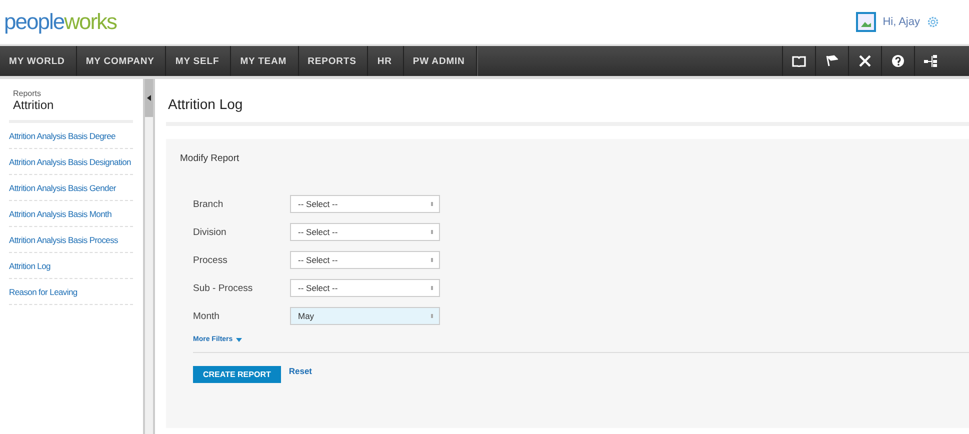 Image resolution: width=969 pixels, height=434 pixels. I want to click on nav-tab: MY SELF, so click(199, 61).